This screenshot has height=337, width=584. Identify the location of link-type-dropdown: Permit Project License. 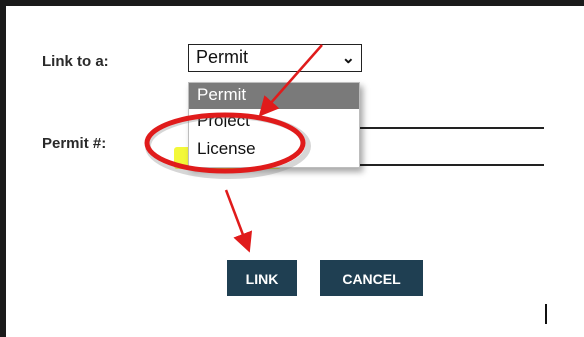
(274, 125).